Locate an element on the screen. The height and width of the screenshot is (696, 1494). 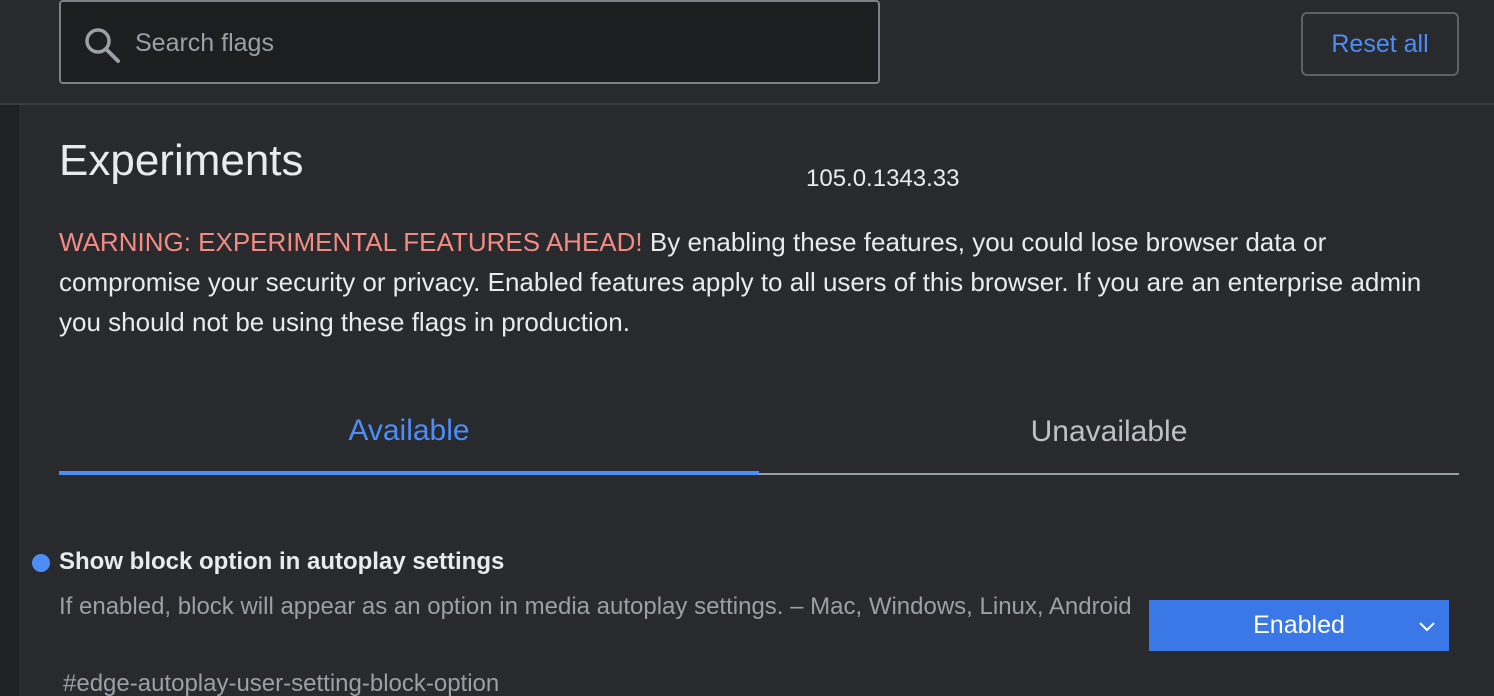
tab-bar: Available Unavailable is located at coordinates (759, 432).